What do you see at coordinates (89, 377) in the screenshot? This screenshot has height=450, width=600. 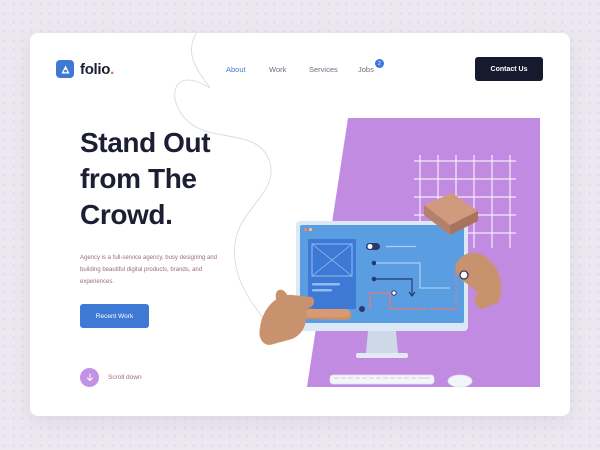 I see `arrow-down-icon` at bounding box center [89, 377].